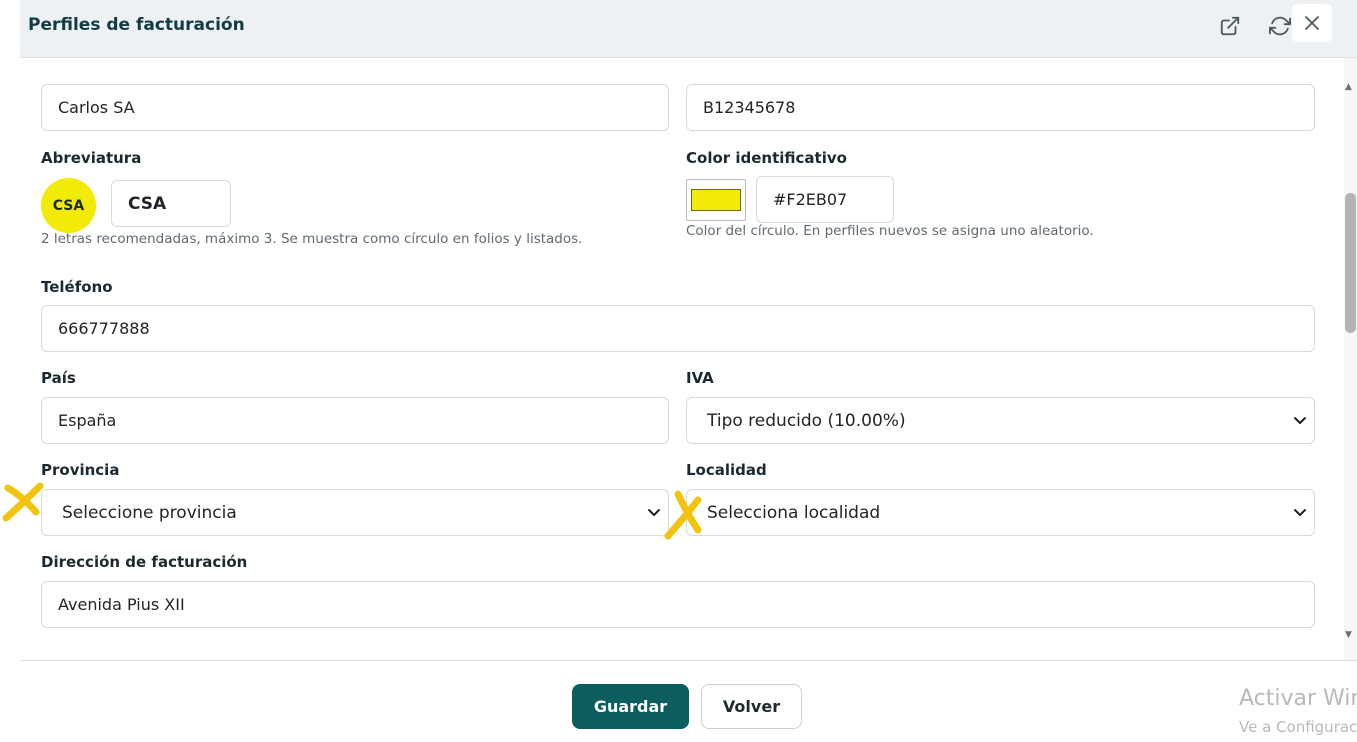  I want to click on scroll-up-icon: ▲, so click(1348, 87).